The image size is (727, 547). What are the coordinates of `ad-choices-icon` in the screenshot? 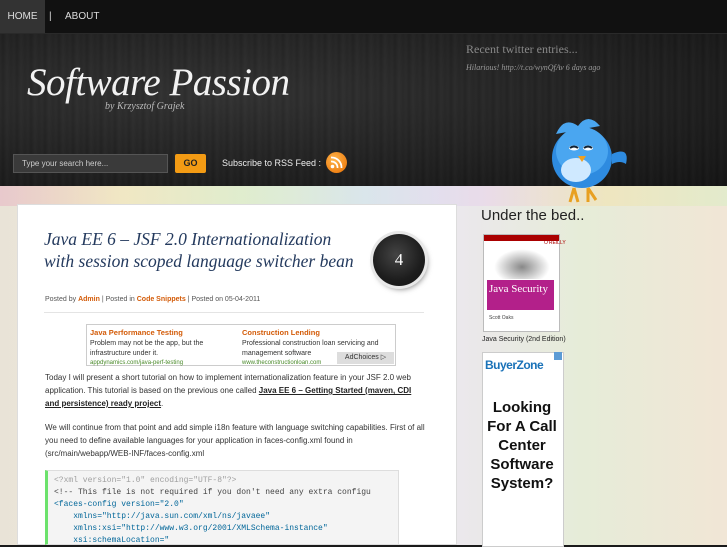 It's located at (558, 356).